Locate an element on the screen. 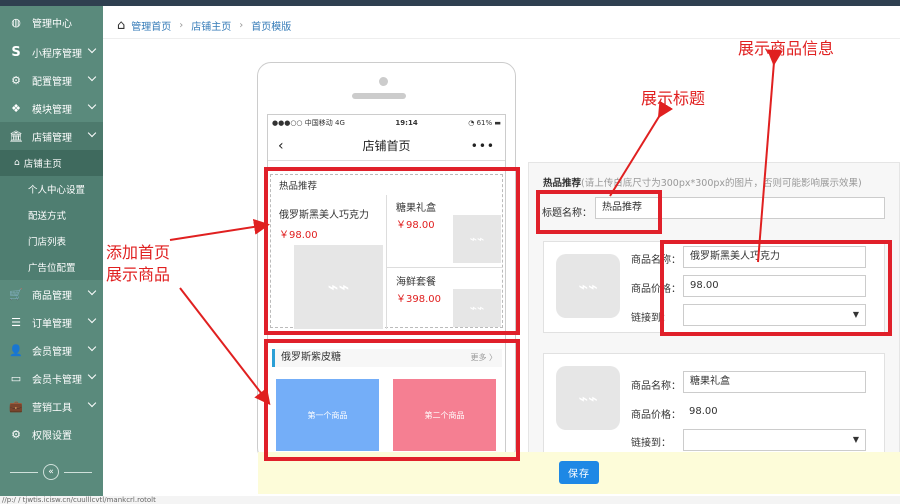  select-arrow-icon: ▼ is located at coordinates (855, 439).